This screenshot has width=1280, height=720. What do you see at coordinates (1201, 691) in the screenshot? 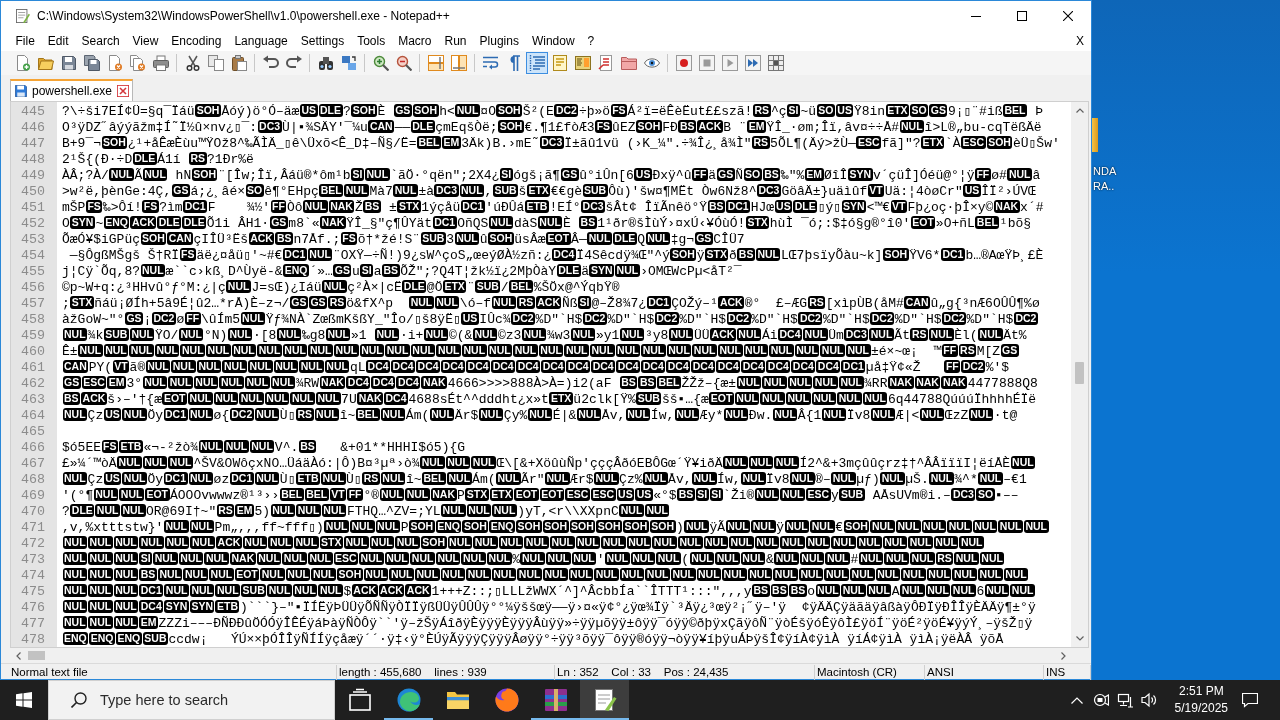
I see `clock-time: 2:51 PM` at bounding box center [1201, 691].